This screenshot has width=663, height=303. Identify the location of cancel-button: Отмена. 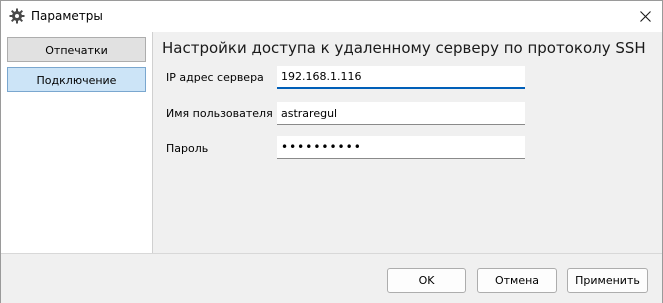
(517, 280).